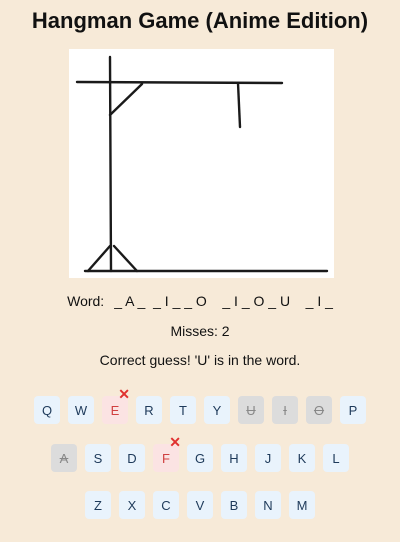 Image resolution: width=400 pixels, height=542 pixels. What do you see at coordinates (99, 258) in the screenshot?
I see `gallows-foot-left` at bounding box center [99, 258].